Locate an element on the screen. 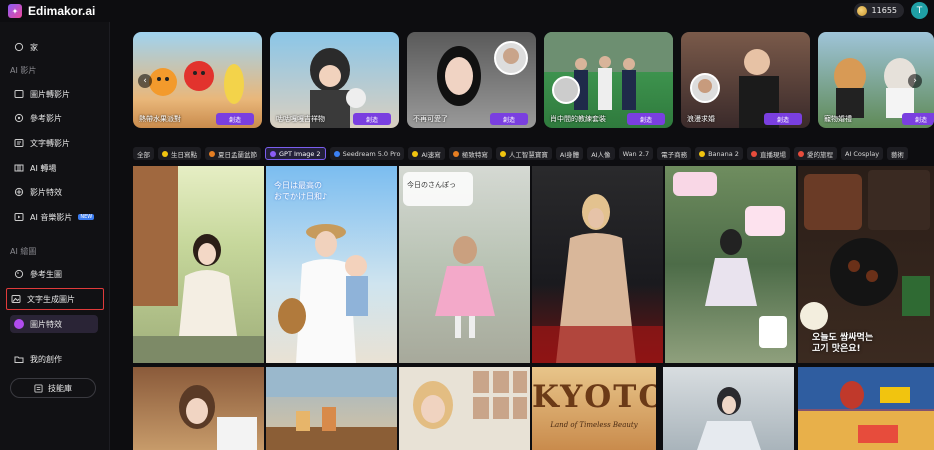  jp-caption: 今日は最高の おでかけ日和♪ is located at coordinates (301, 191).